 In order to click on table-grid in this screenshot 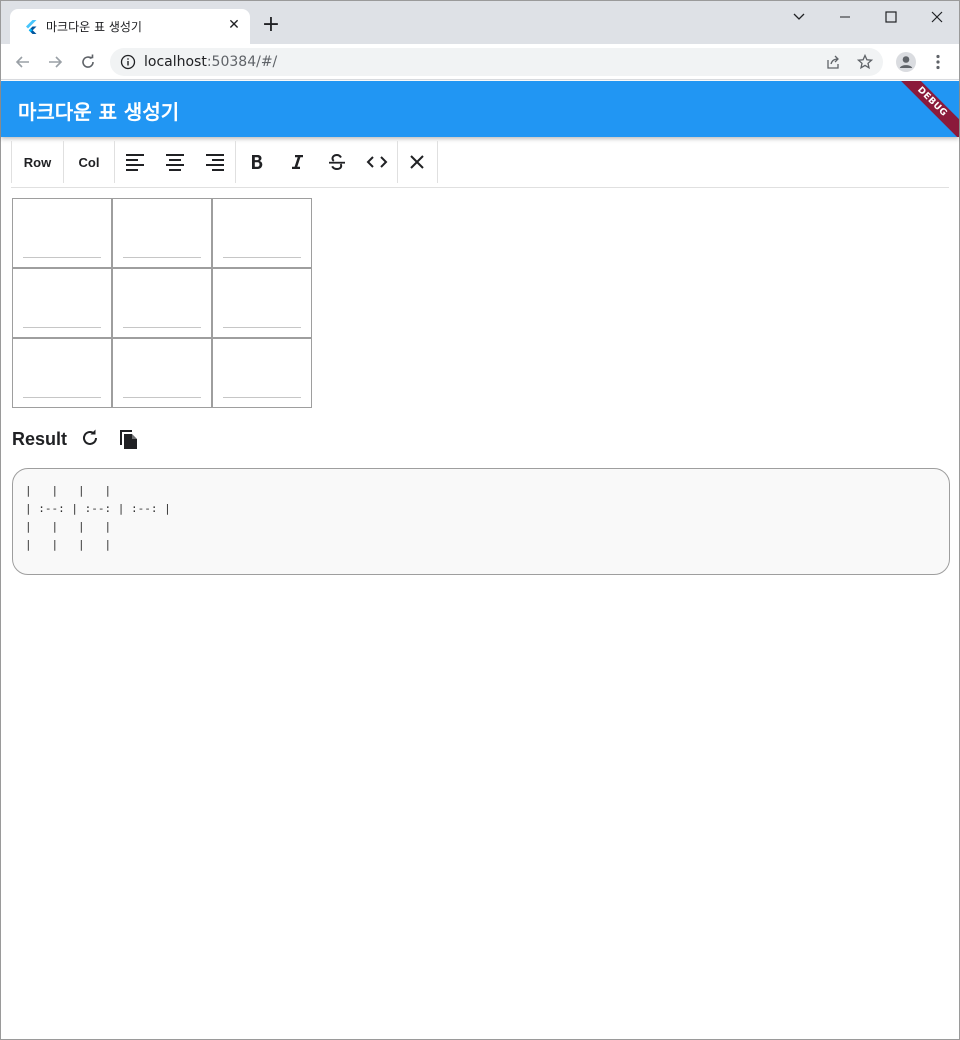, I will do `click(162, 303)`.